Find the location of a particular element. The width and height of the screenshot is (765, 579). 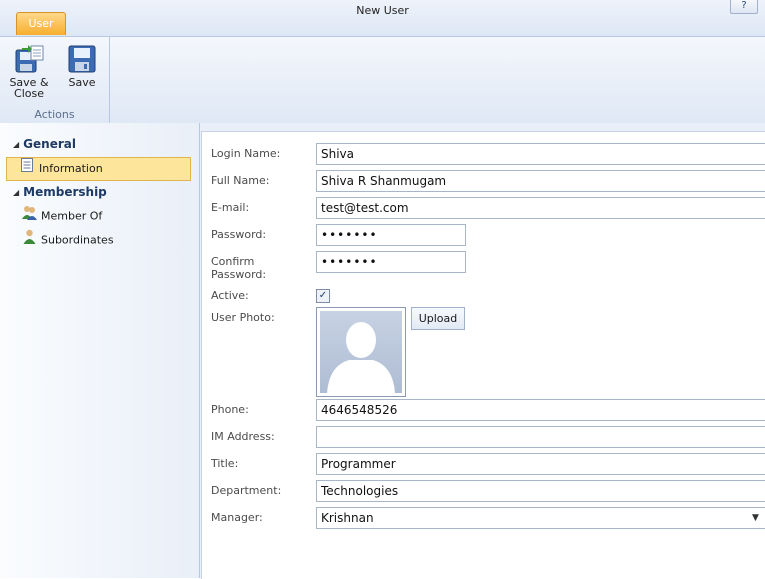

confirm-password-input: ••••••• is located at coordinates (391, 262).